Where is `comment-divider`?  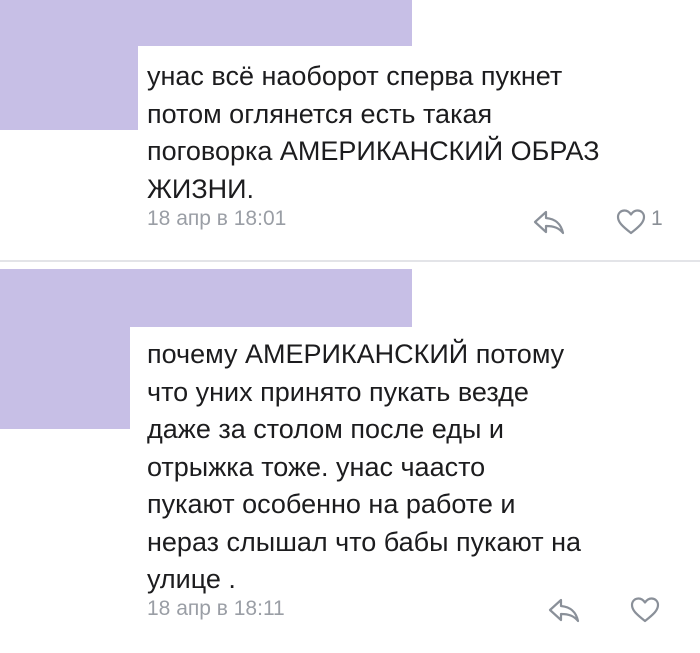 comment-divider is located at coordinates (350, 261).